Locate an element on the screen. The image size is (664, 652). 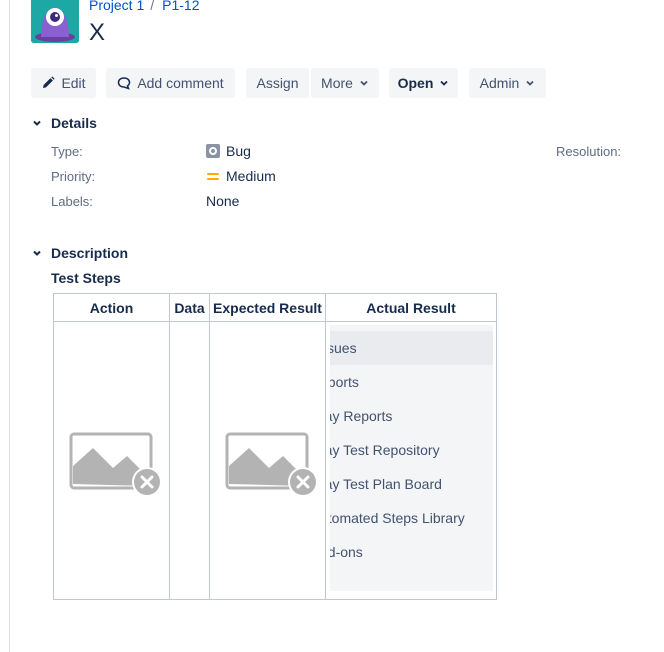
more-label: More is located at coordinates (337, 83).